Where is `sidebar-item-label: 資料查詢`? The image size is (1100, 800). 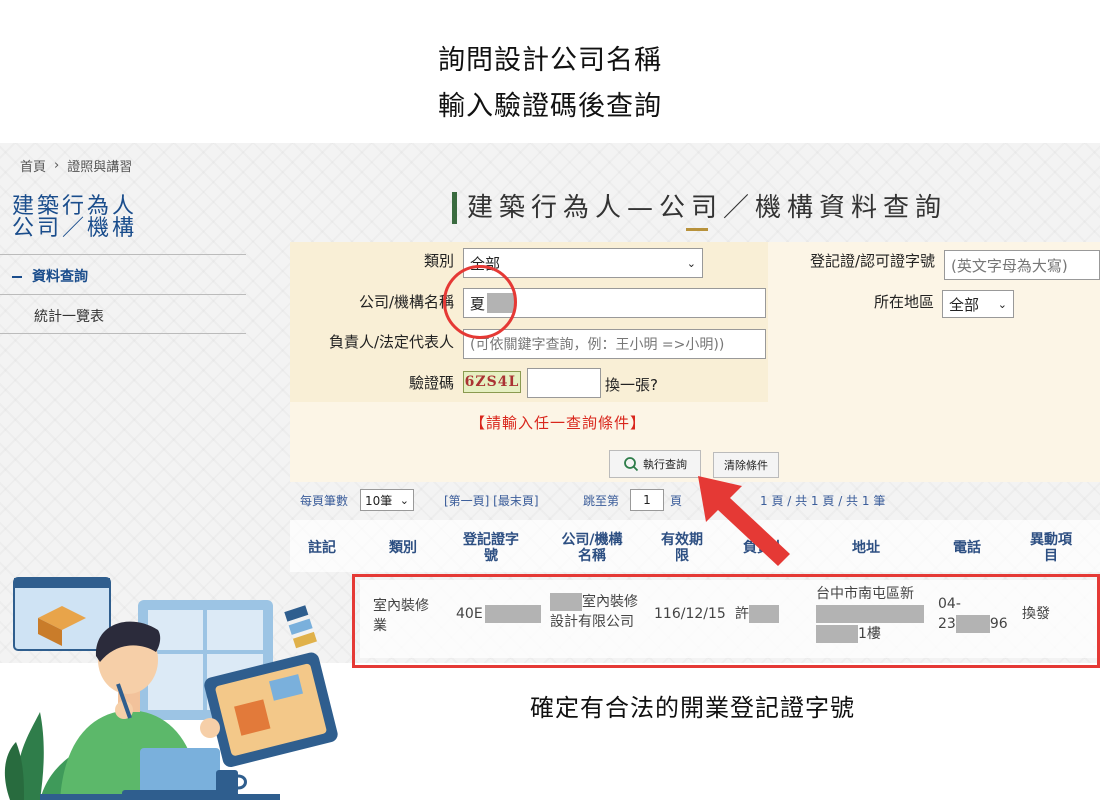
sidebar-item-label: 資料查詢 is located at coordinates (60, 277).